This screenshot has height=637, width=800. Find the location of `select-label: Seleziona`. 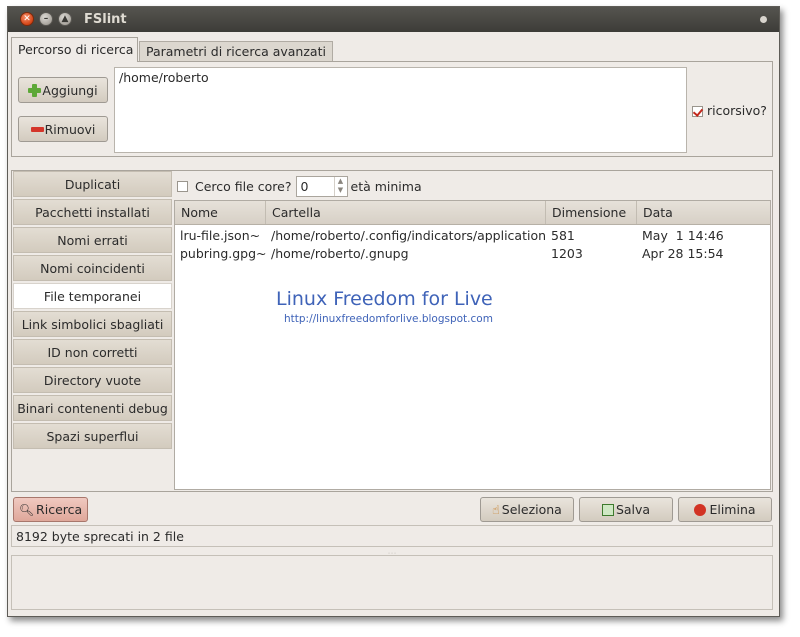

select-label: Seleziona is located at coordinates (531, 509).